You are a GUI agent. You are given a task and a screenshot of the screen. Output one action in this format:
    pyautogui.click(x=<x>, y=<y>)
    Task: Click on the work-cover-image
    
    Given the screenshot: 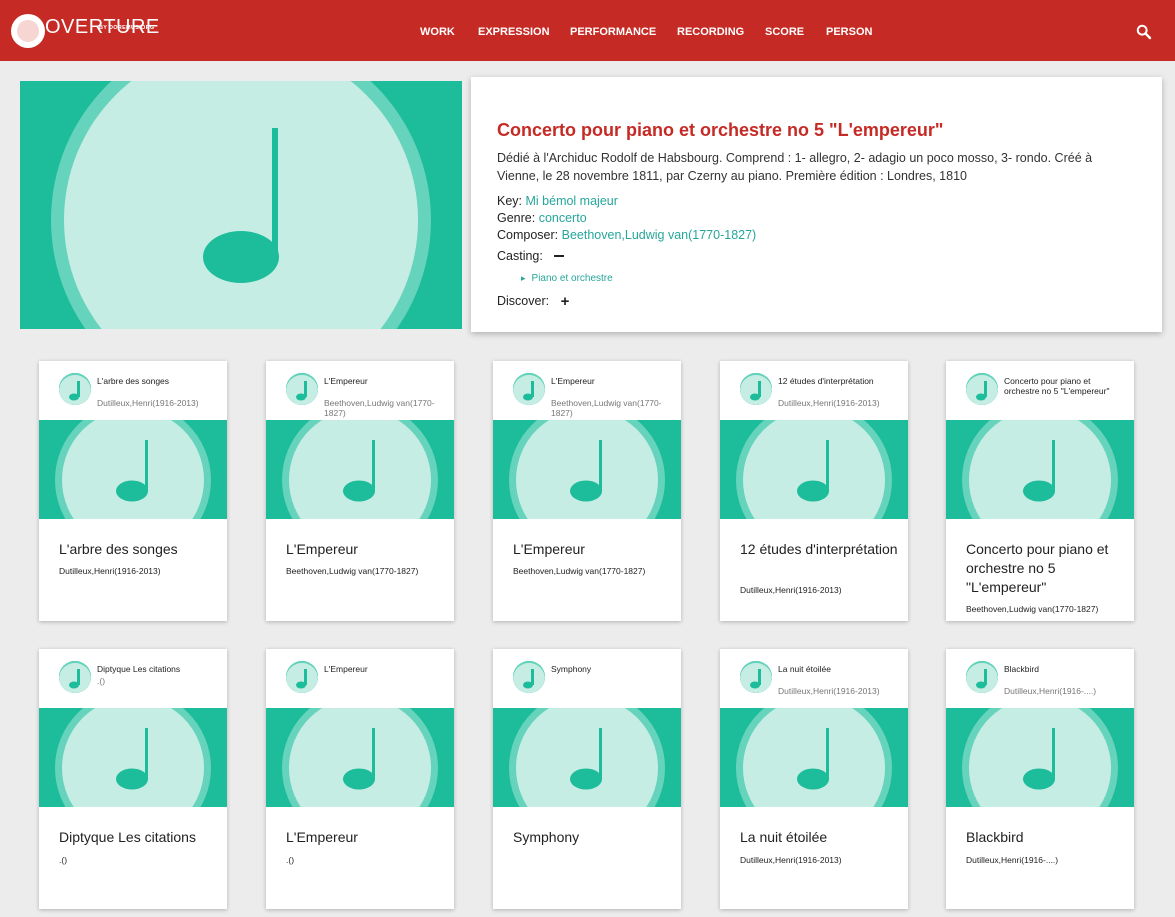 What is the action you would take?
    pyautogui.click(x=241, y=205)
    